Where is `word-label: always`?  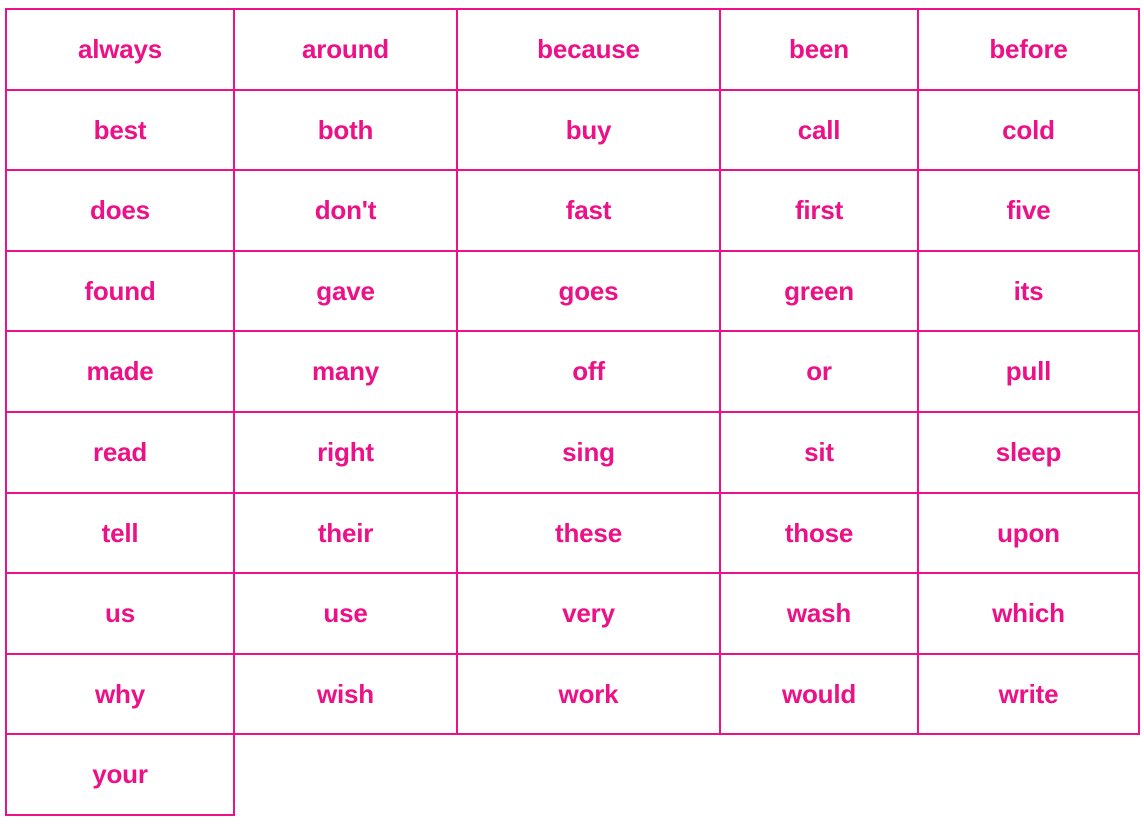 word-label: always is located at coordinates (120, 49).